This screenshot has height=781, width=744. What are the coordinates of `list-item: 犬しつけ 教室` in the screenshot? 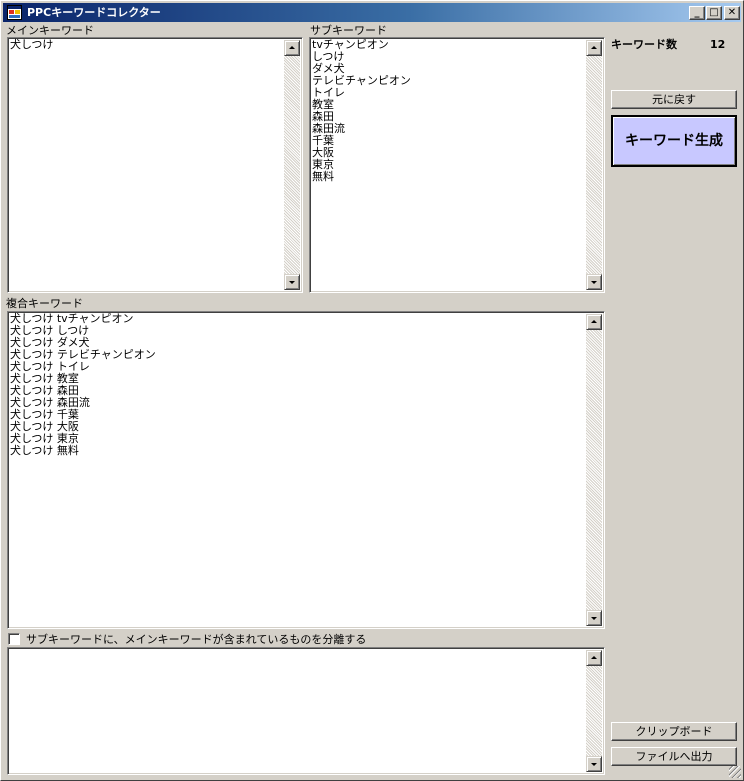 It's located at (298, 379).